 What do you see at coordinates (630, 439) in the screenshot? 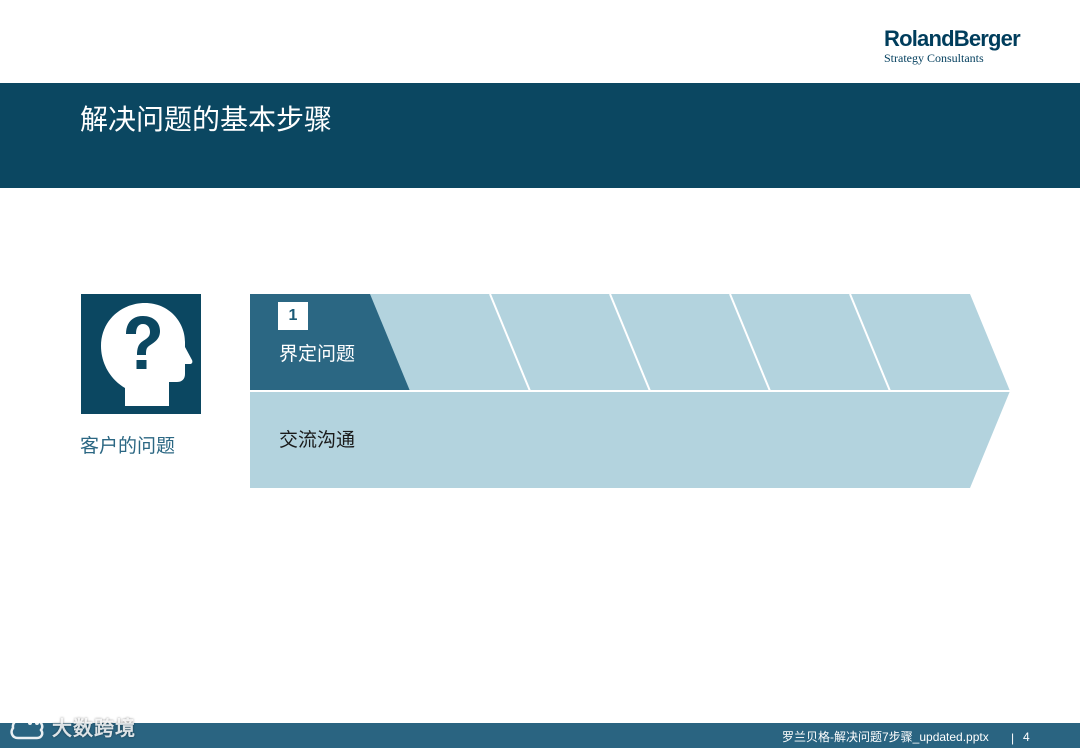
I see `communication-bar` at bounding box center [630, 439].